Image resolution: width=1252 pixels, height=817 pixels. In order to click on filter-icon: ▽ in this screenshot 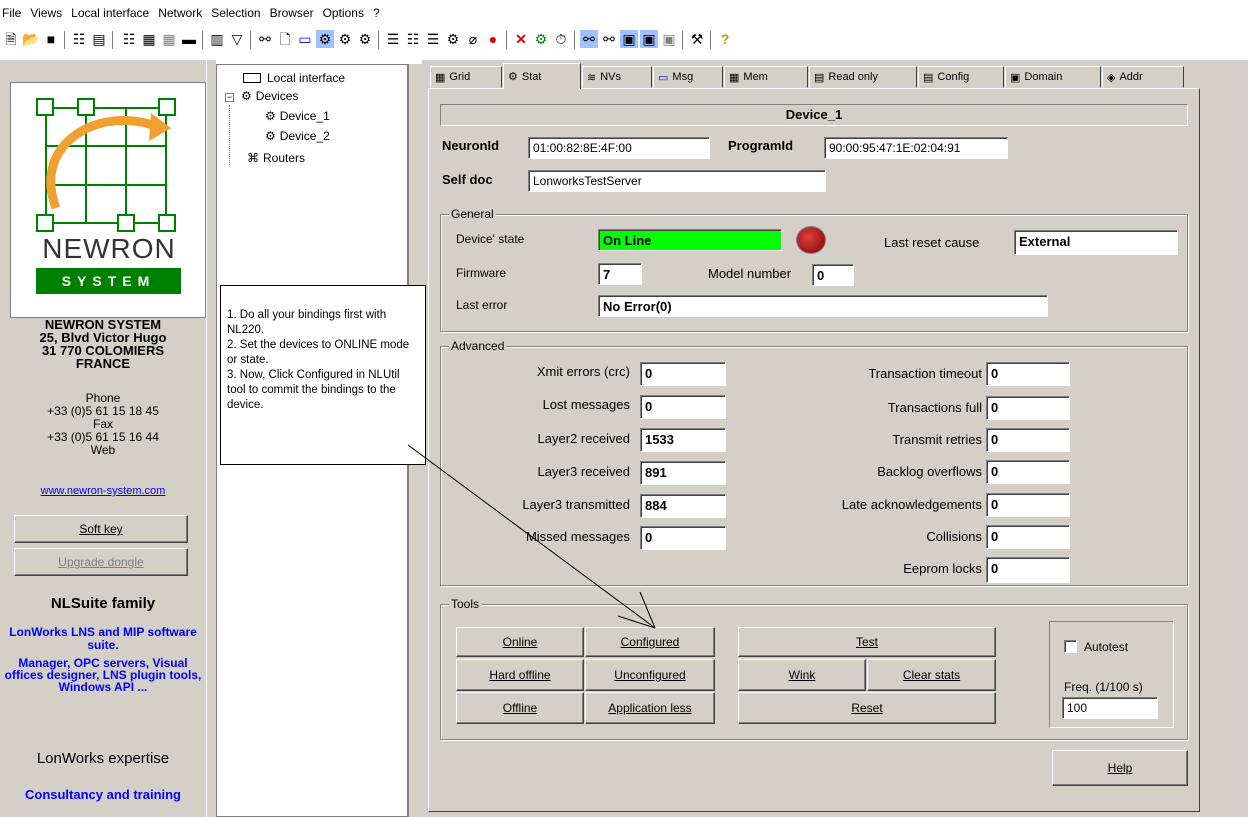, I will do `click(237, 39)`.